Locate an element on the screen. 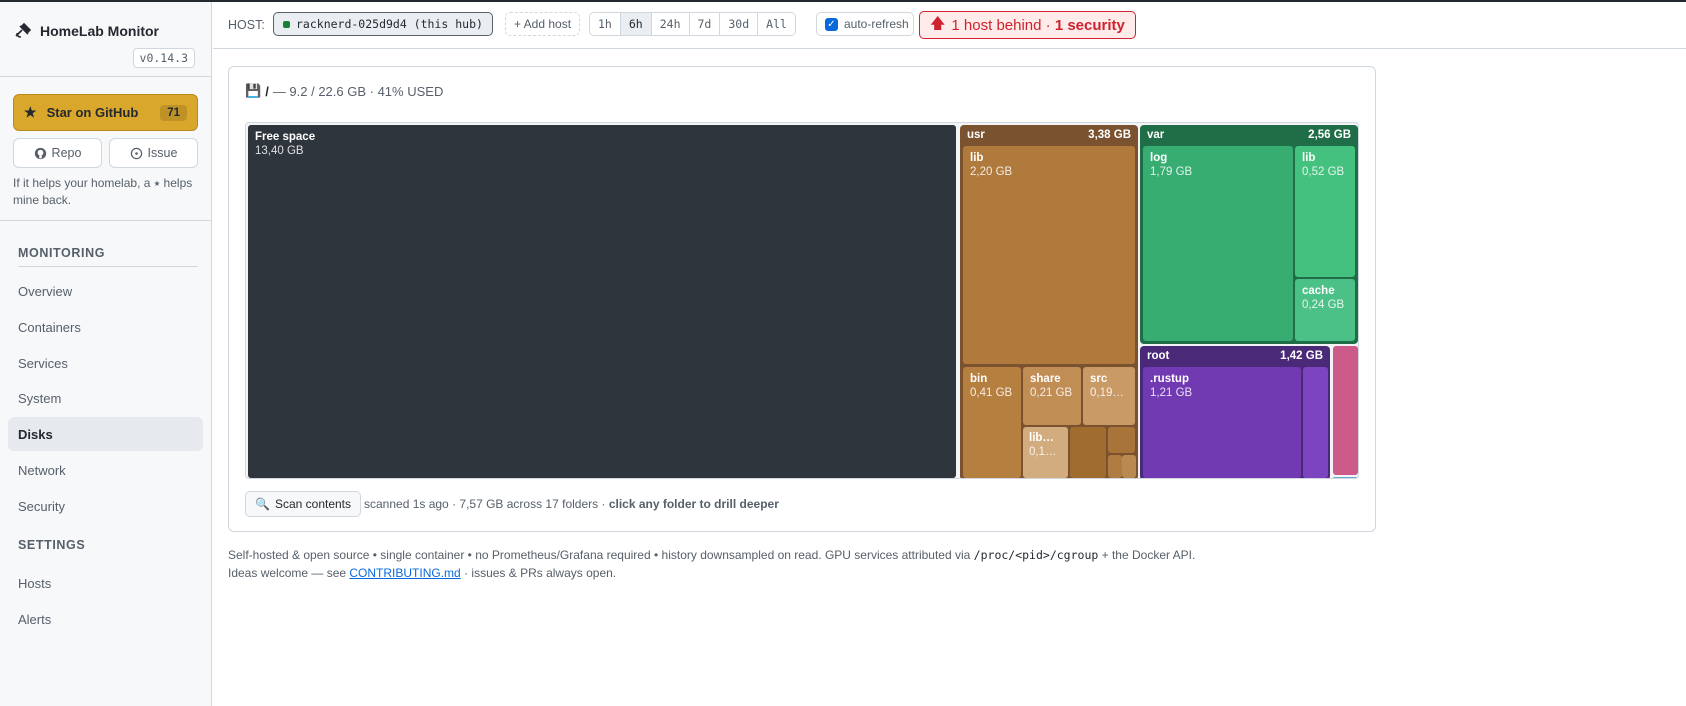 The image size is (1686, 706). treemap-tile-var-log: log 1,79 GB is located at coordinates (1218, 243).